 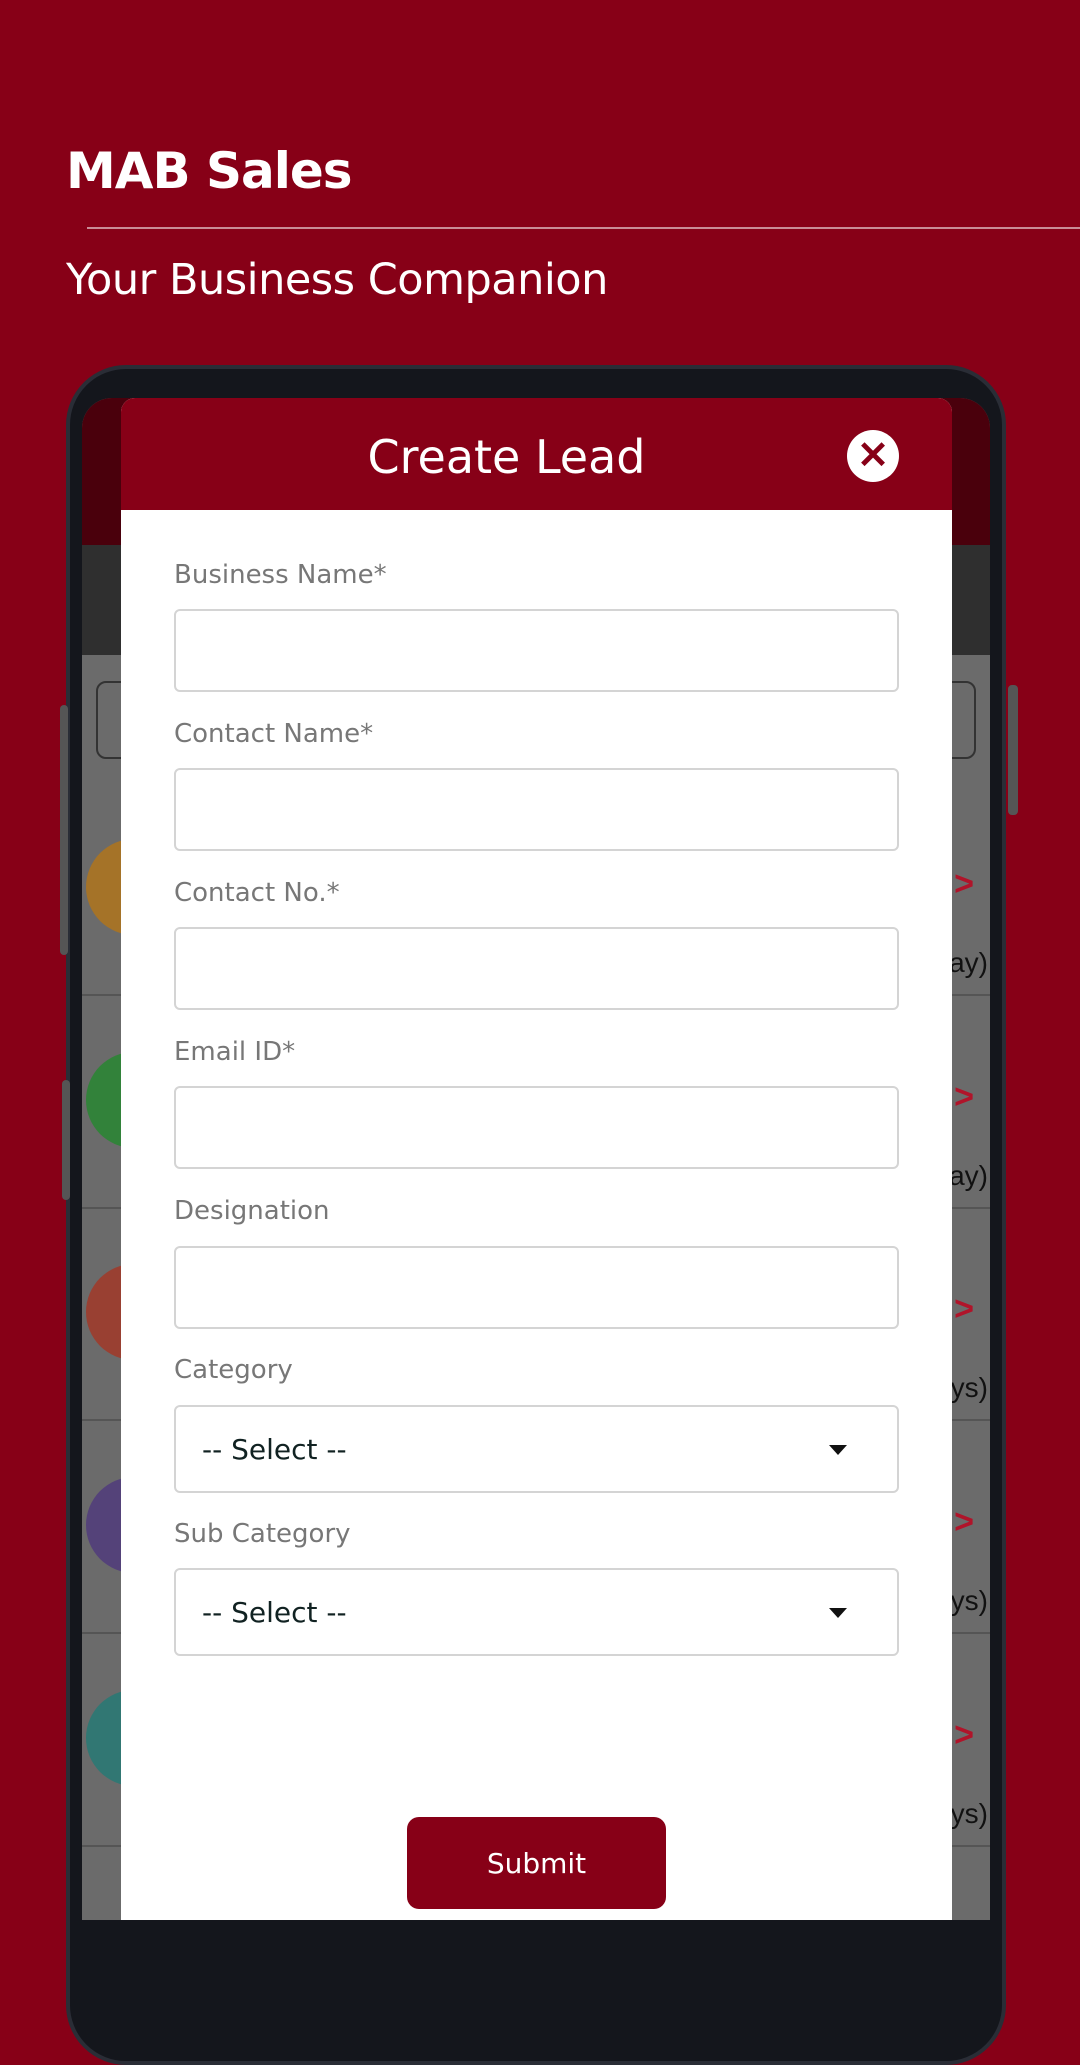 I want to click on sub-category-selected-value: -- Select --, so click(x=274, y=1612).